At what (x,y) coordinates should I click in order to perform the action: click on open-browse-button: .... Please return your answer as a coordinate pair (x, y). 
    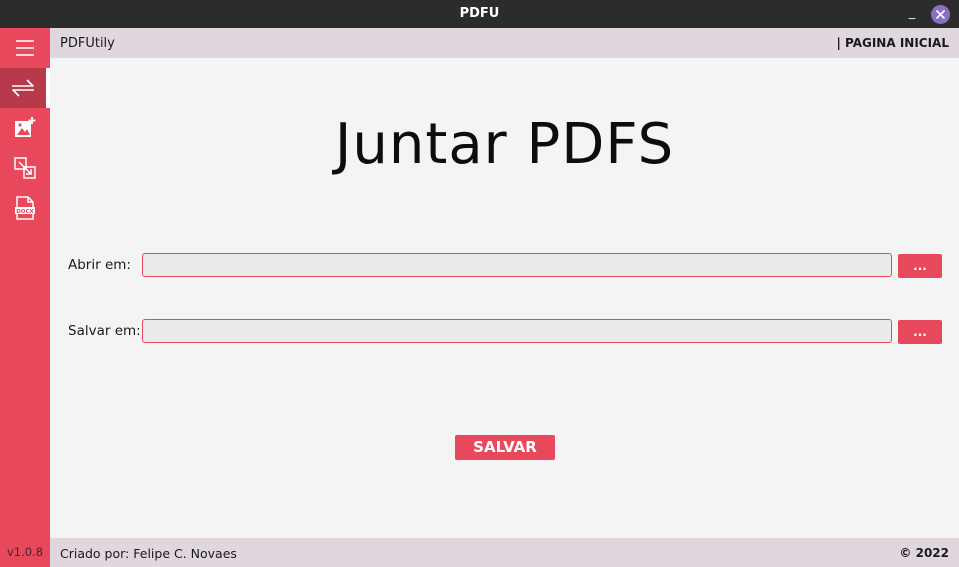
    Looking at the image, I should click on (920, 266).